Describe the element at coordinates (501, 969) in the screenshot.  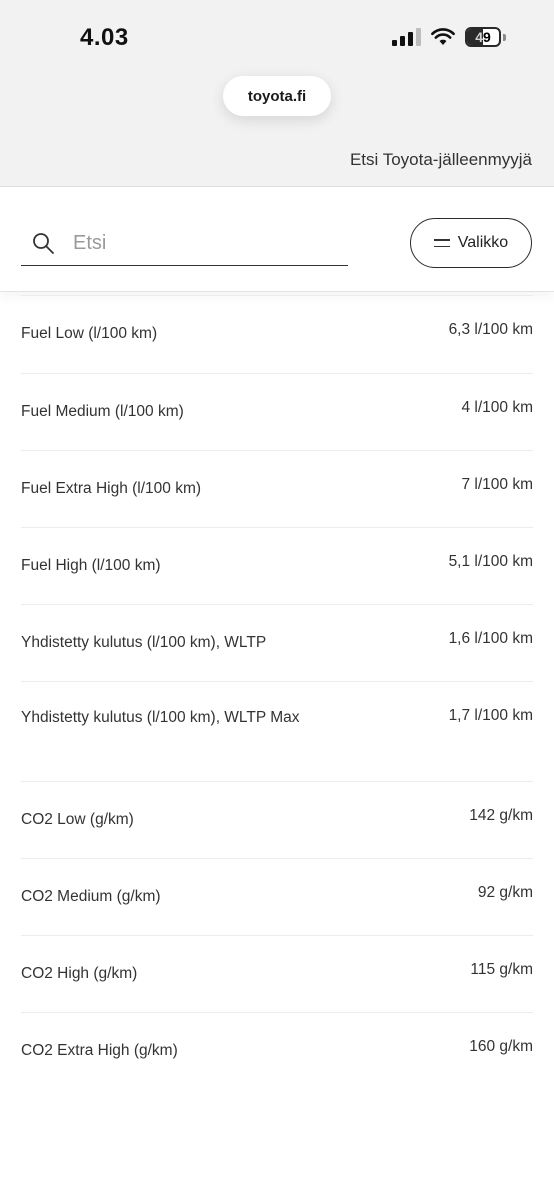
I see `spec-value: 115 g/km` at that location.